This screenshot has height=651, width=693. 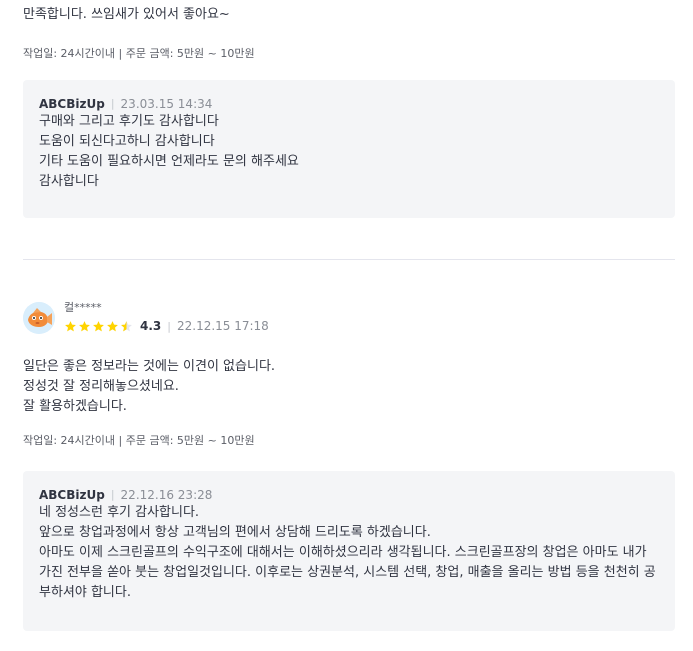 What do you see at coordinates (139, 440) in the screenshot?
I see `review-meta: 작업일: 24시간이내 | 주문 금액: 5만원 ~ 10만원` at bounding box center [139, 440].